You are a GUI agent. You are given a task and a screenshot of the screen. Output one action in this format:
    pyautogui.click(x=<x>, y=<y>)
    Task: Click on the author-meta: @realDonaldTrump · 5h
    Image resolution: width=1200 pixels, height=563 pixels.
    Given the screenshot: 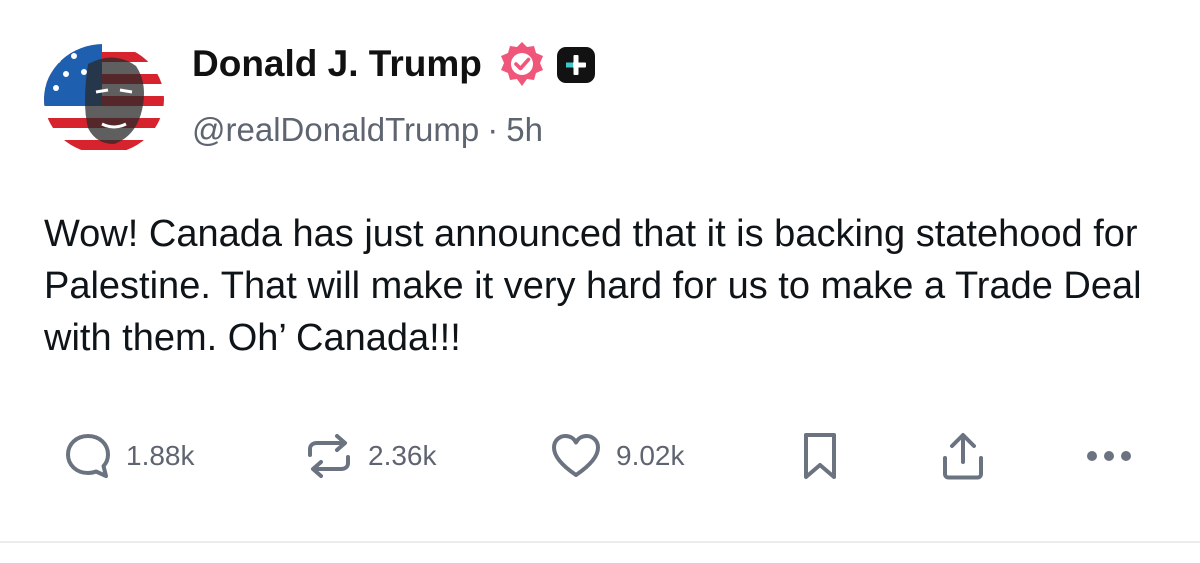 What is the action you would take?
    pyautogui.click(x=367, y=130)
    